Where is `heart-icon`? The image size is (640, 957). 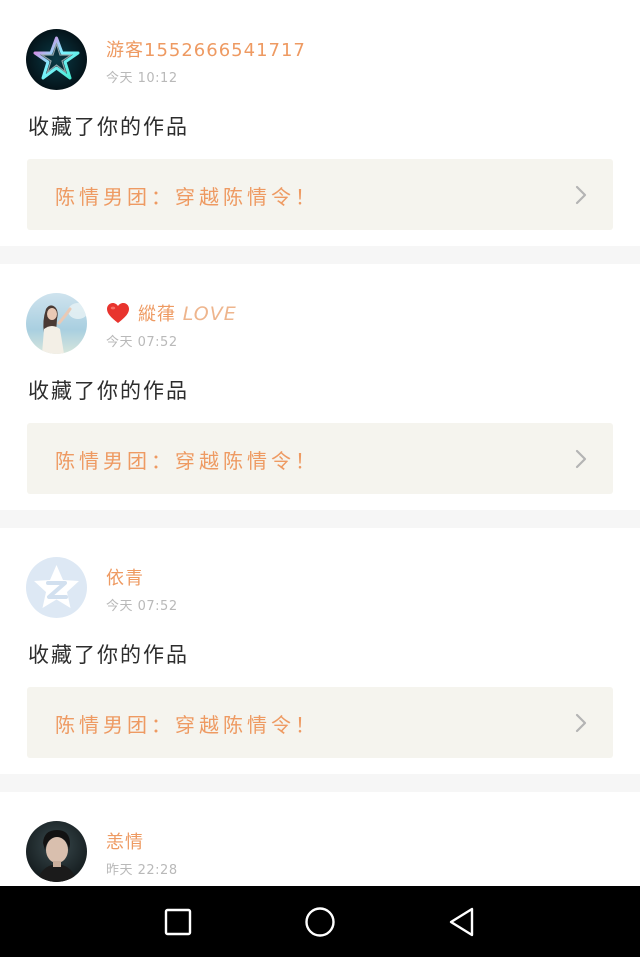
heart-icon is located at coordinates (118, 313).